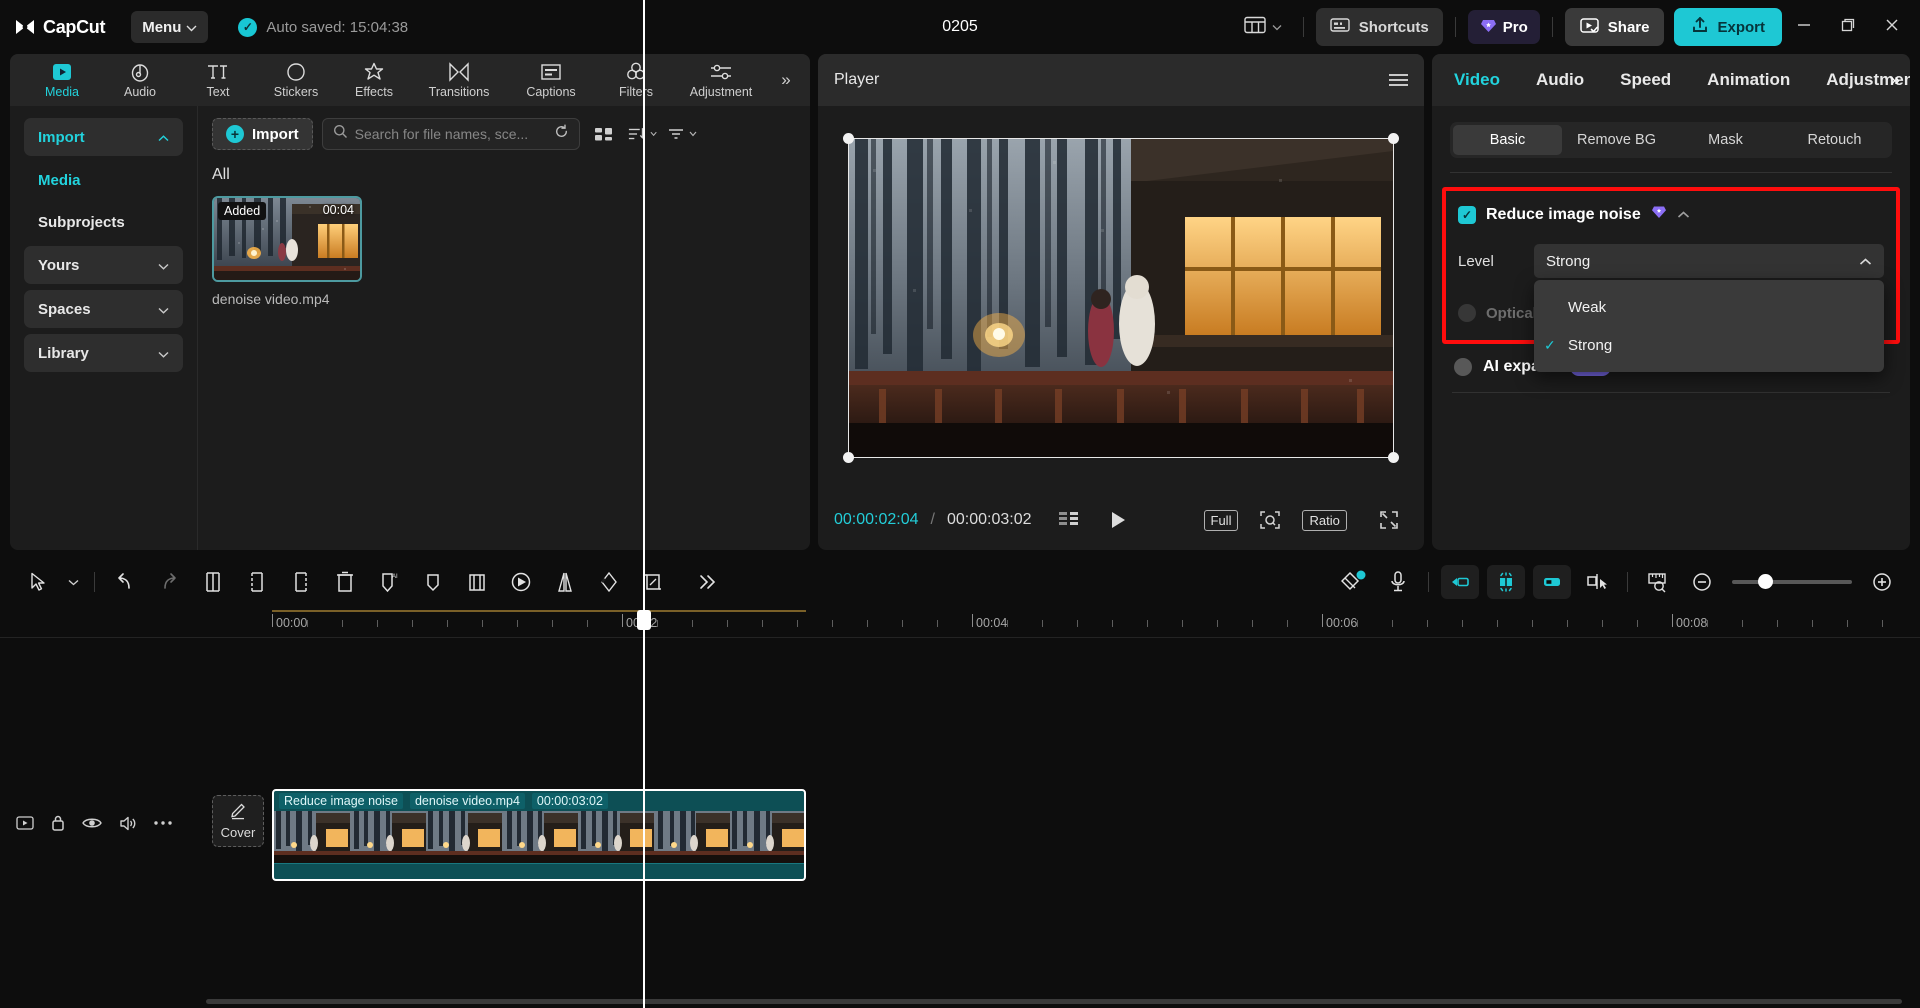  Describe the element at coordinates (38, 582) in the screenshot. I see `select-tool` at that location.